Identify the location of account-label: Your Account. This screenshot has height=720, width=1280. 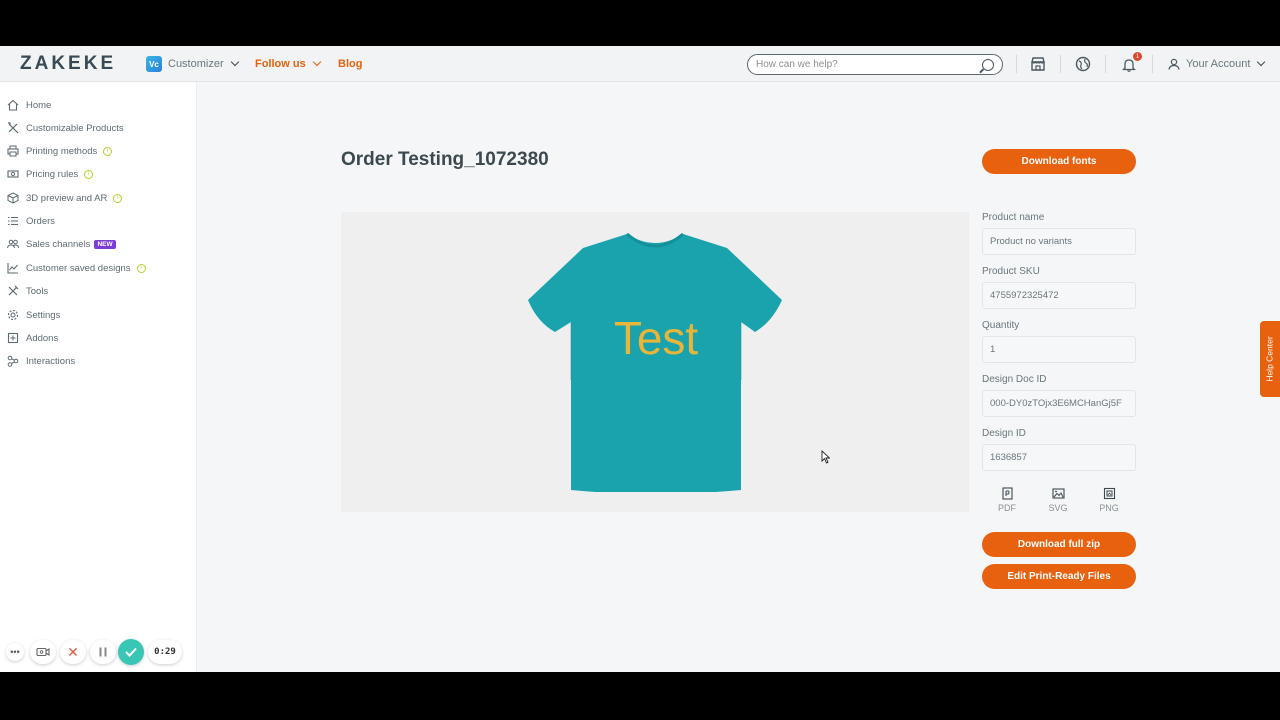
(1218, 64).